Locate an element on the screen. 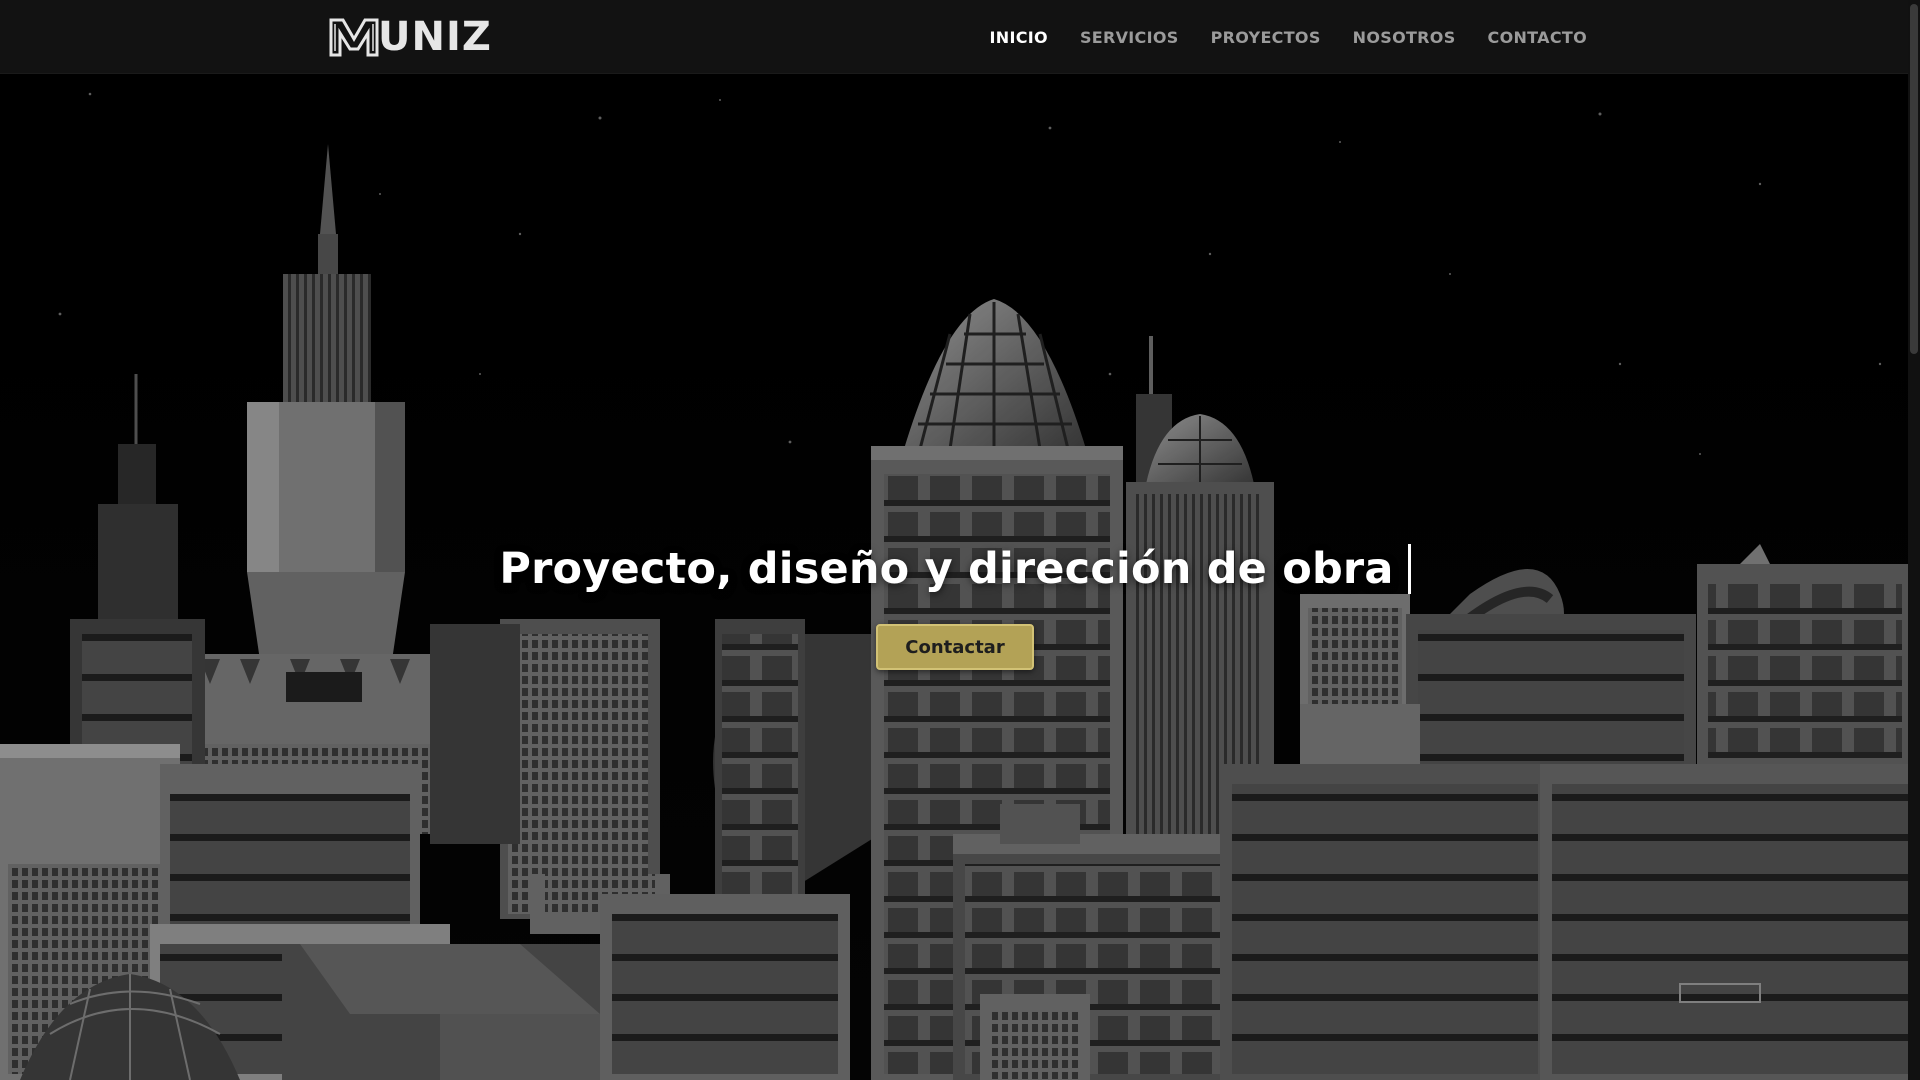 The width and height of the screenshot is (1920, 1080). hero-heading: Proyecto, diseño y dirección de obra is located at coordinates (955, 569).